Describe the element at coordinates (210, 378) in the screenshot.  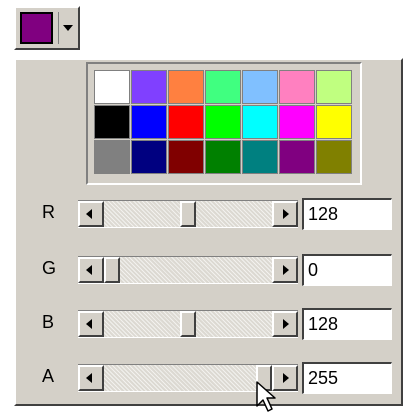
I see `channel-row-a: A 255` at that location.